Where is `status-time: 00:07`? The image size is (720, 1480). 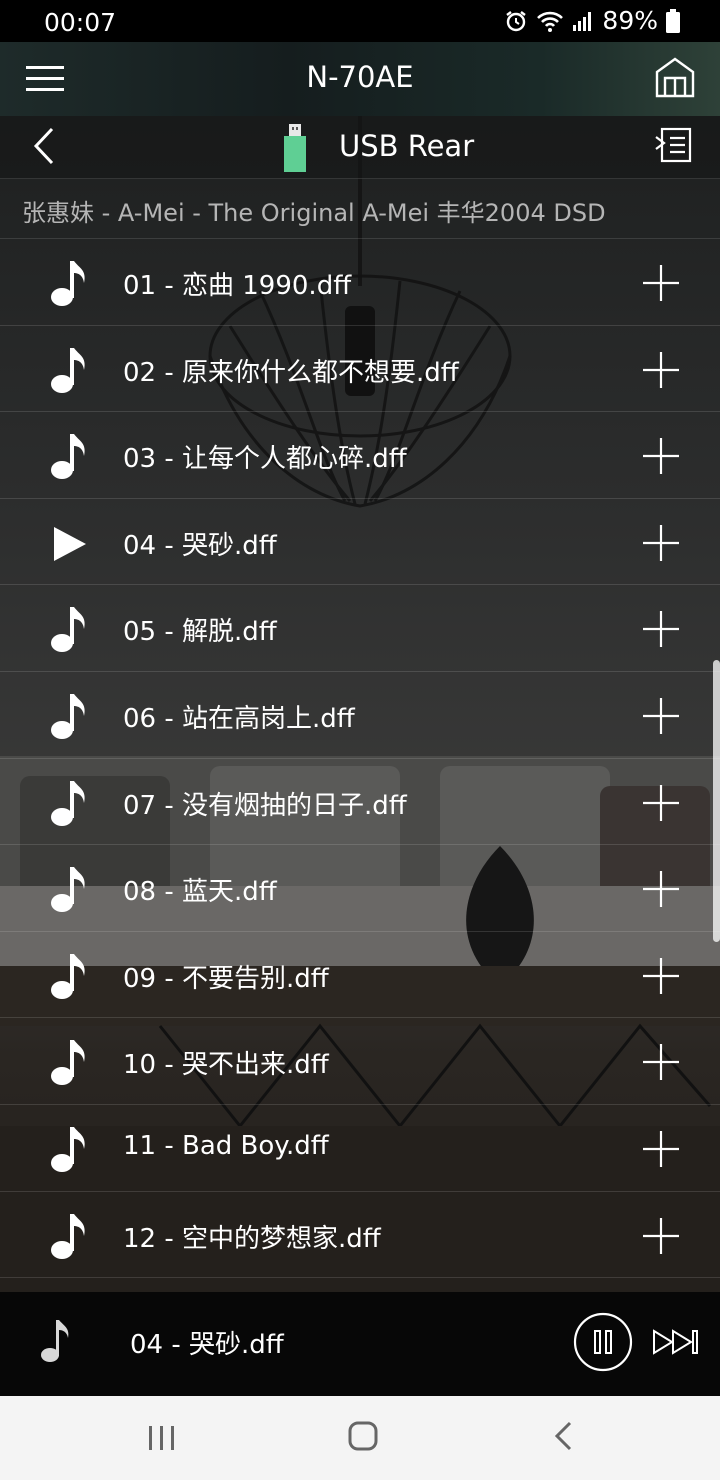 status-time: 00:07 is located at coordinates (80, 22).